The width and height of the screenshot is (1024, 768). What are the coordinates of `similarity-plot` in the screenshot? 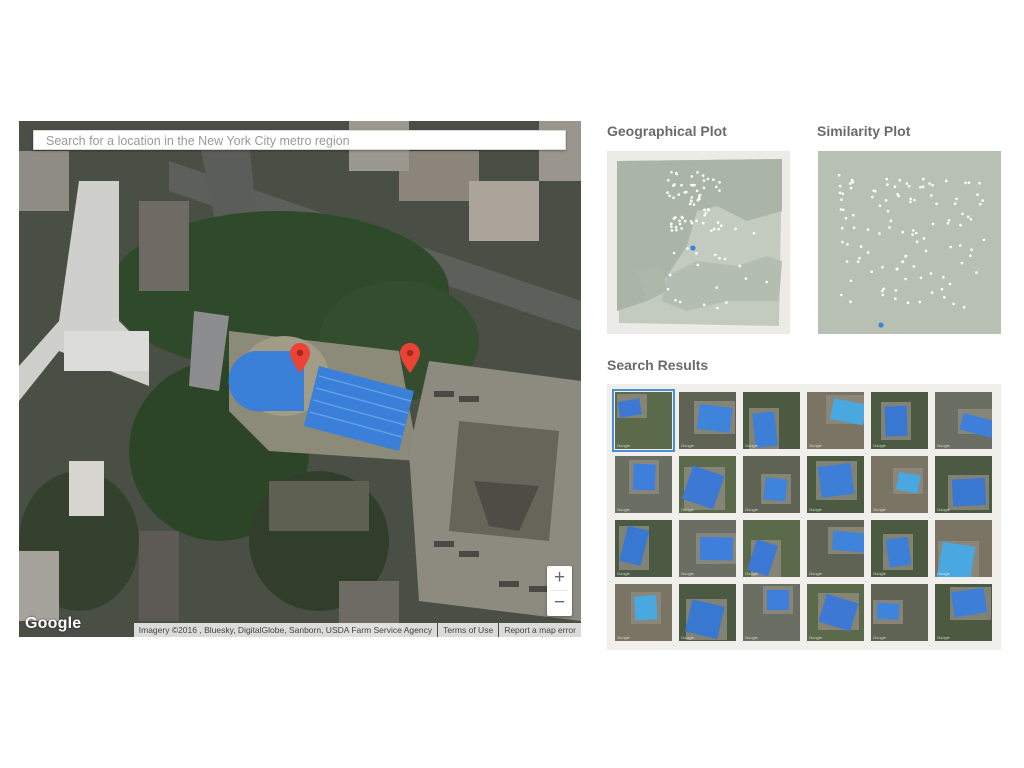 It's located at (909, 242).